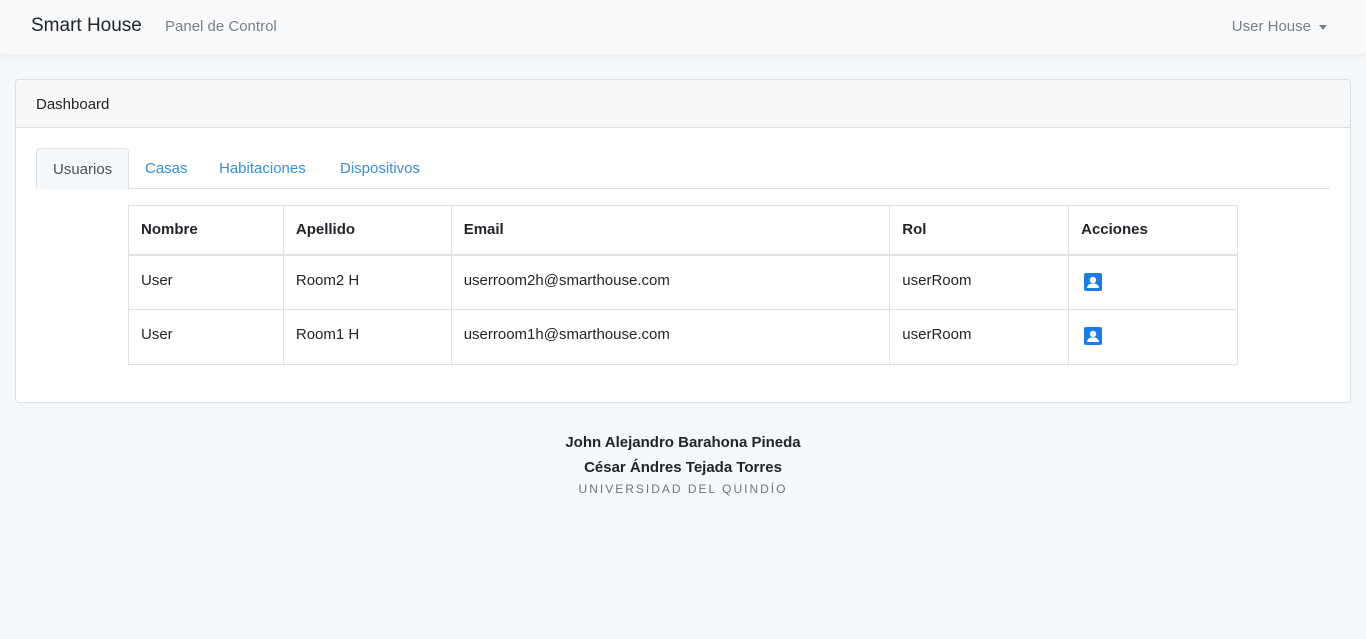 This screenshot has width=1366, height=639. I want to click on caret-down-icon, so click(1323, 27).